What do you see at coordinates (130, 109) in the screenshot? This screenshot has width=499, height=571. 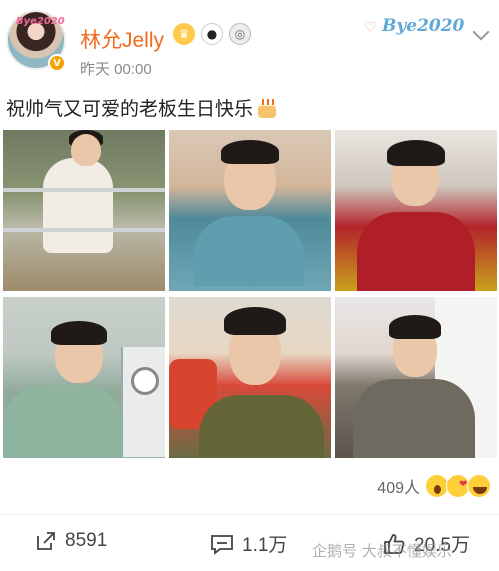 I see `post-text-content: 祝帅气又可爱的老板生日快乐` at bounding box center [130, 109].